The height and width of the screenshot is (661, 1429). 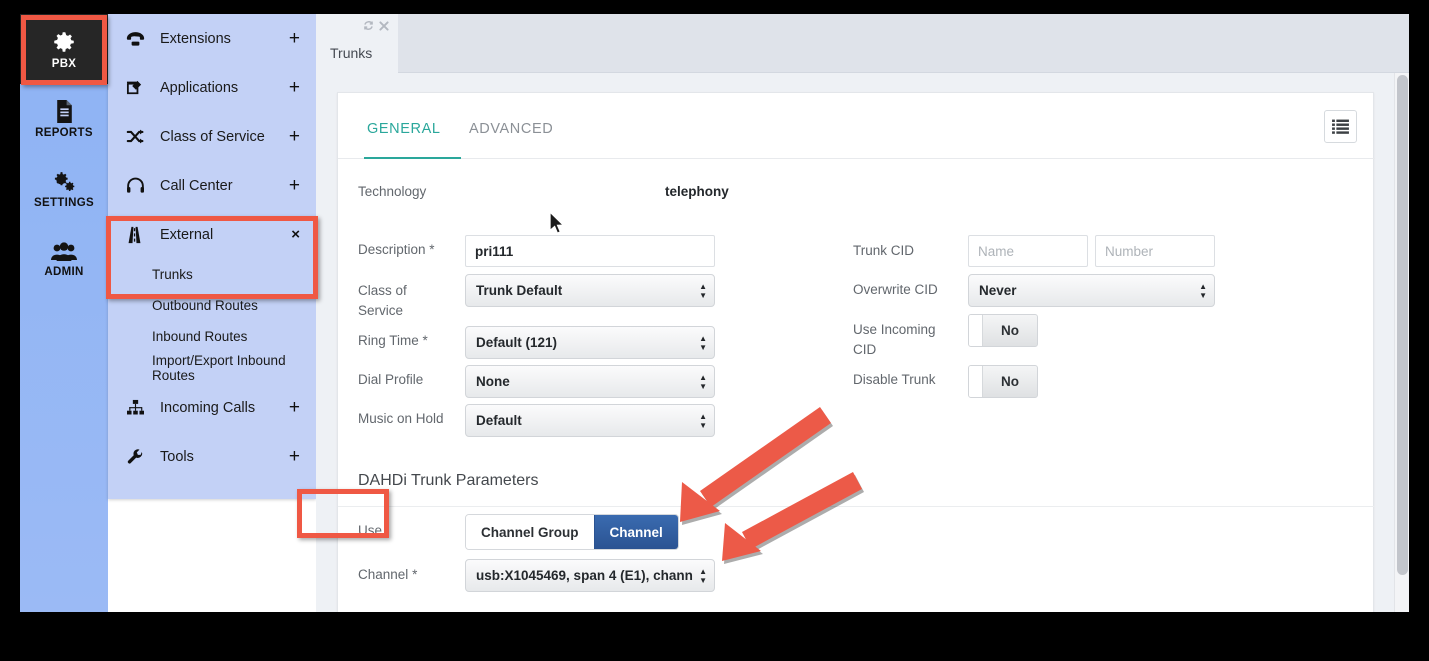 What do you see at coordinates (392, 249) in the screenshot?
I see `description-label-text: Description` at bounding box center [392, 249].